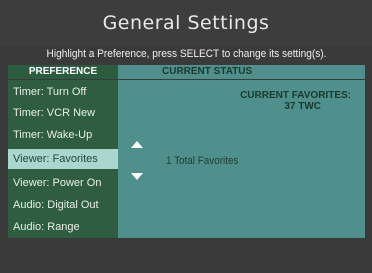  I want to click on preference-item-audio-digital-out: Audio: Digital Out, so click(63, 205).